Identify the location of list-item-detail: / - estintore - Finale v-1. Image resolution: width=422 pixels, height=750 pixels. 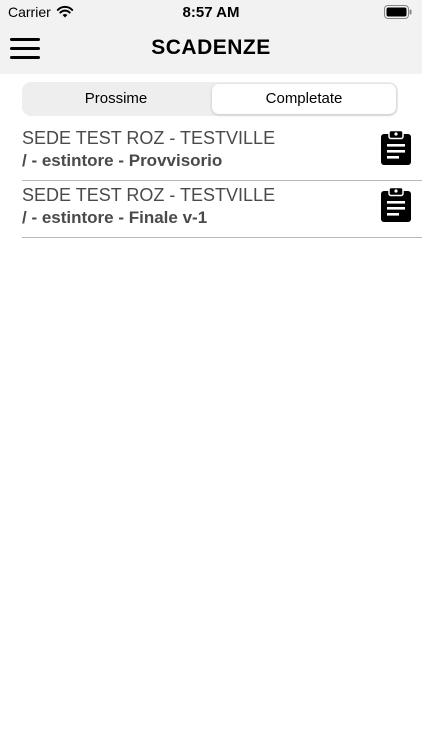
(115, 217).